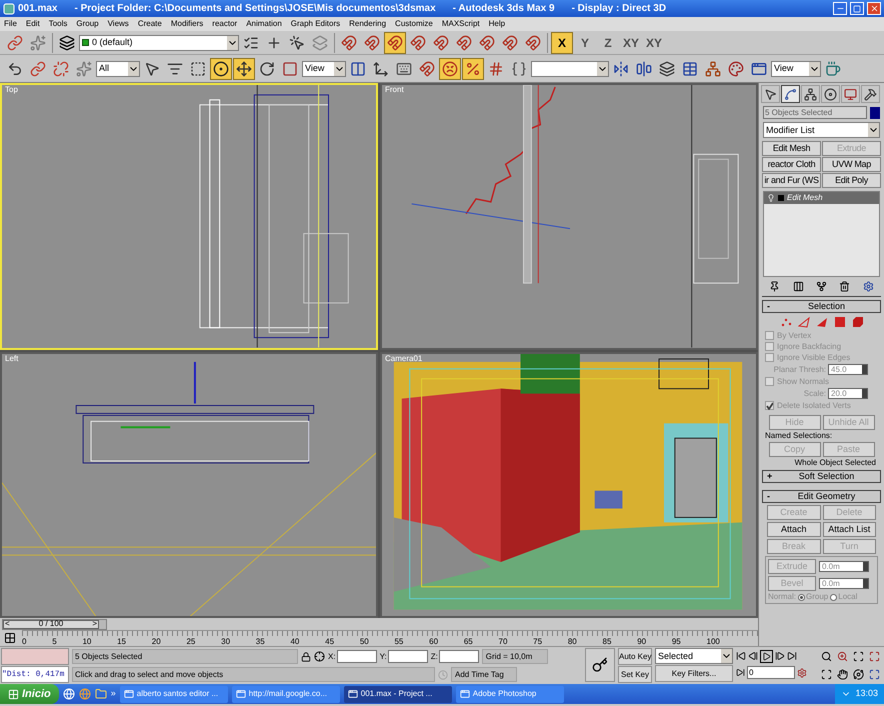 The width and height of the screenshot is (884, 706). I want to click on axis-constraint-button: X, so click(562, 43).